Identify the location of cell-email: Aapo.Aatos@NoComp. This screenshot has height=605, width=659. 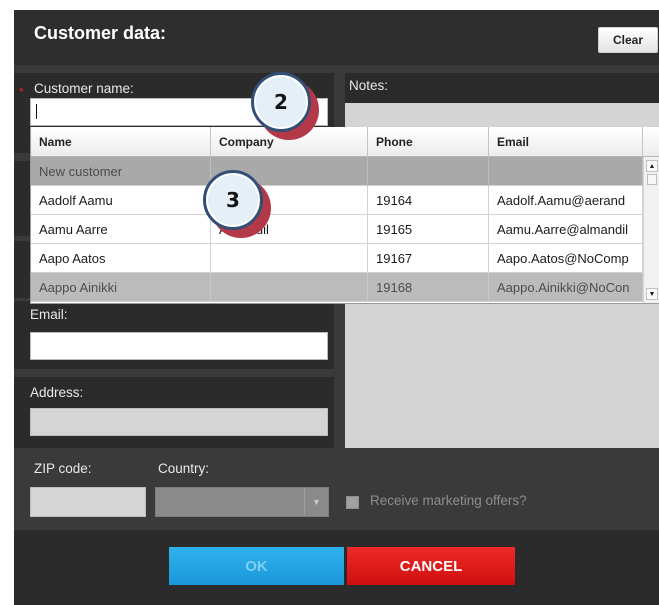
(566, 258).